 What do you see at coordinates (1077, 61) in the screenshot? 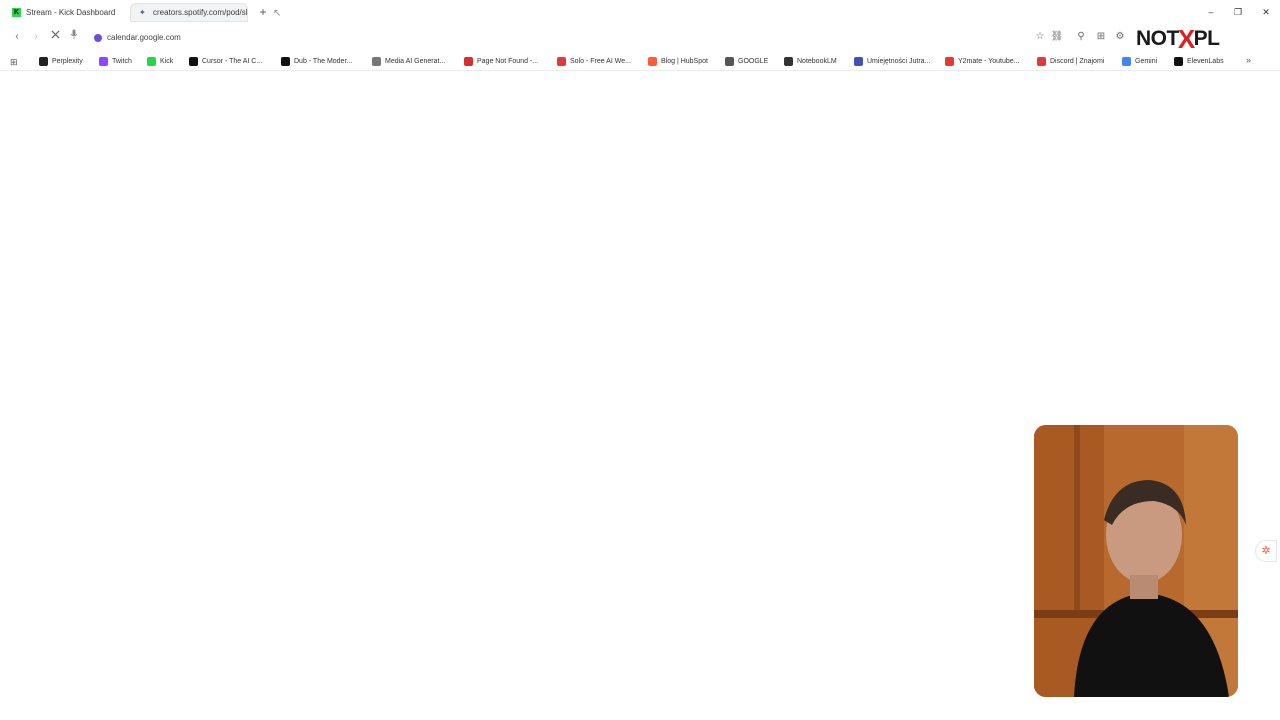
I see `bookmark-label: Discord | Znajomi` at bounding box center [1077, 61].